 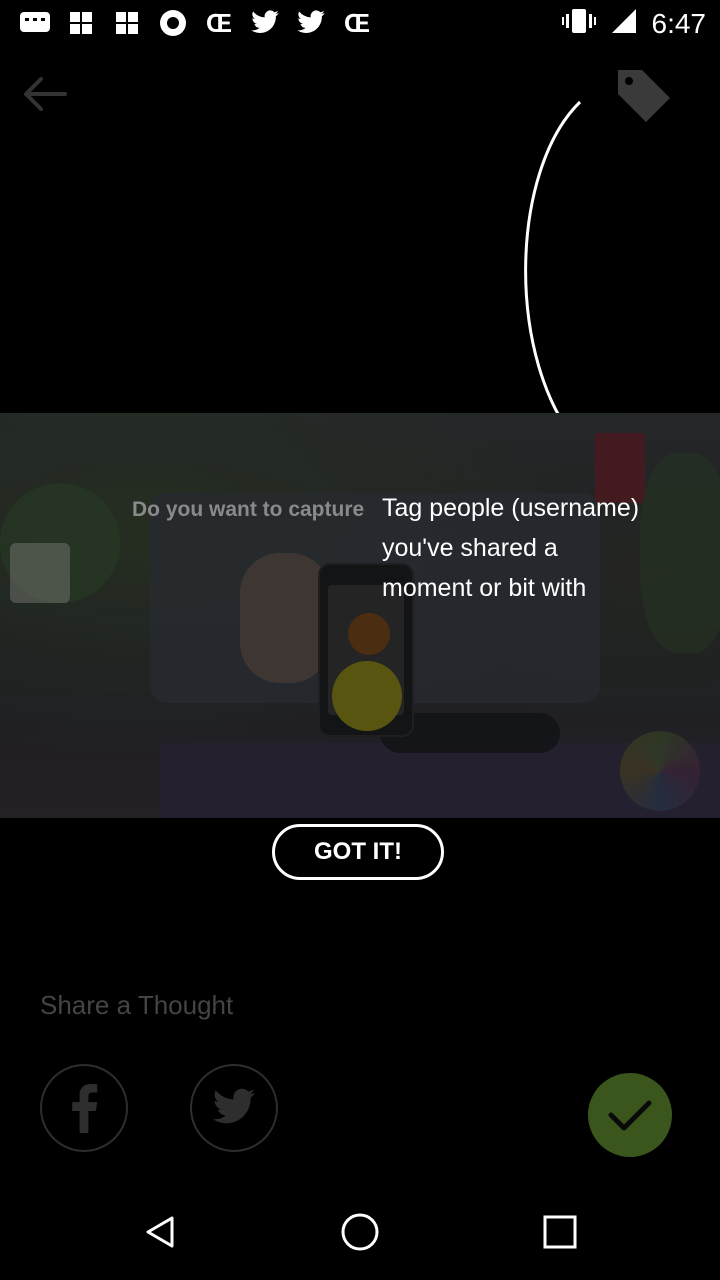 I want to click on signal-icon, so click(x=624, y=23).